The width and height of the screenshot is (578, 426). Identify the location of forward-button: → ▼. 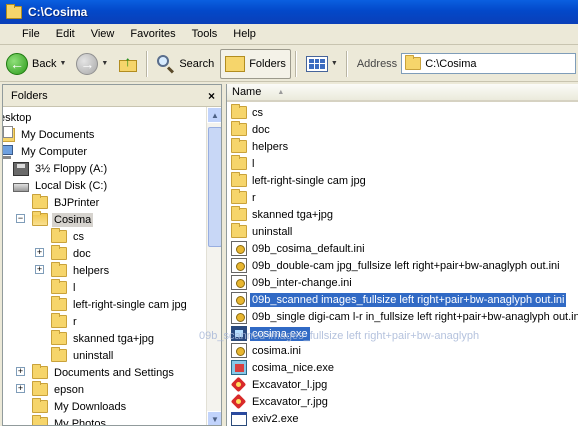
(92, 64).